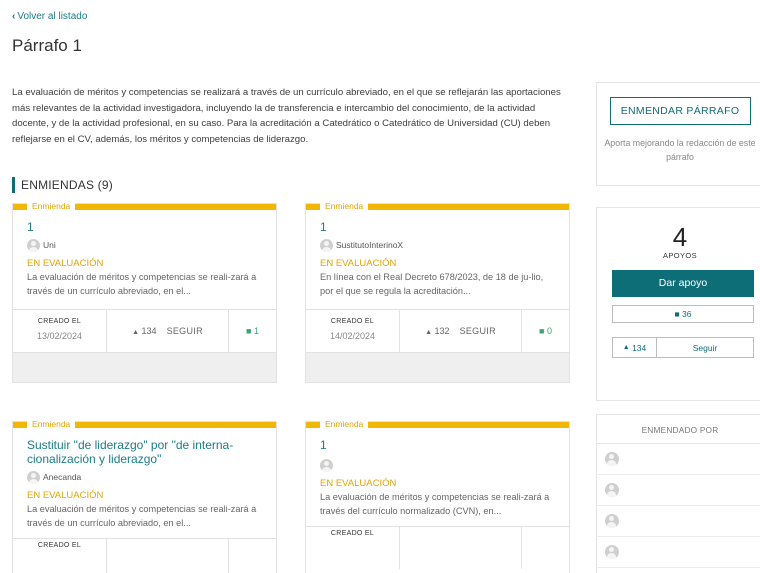 This screenshot has height=573, width=760. I want to click on created-date: 13/02/2024, so click(59, 336).